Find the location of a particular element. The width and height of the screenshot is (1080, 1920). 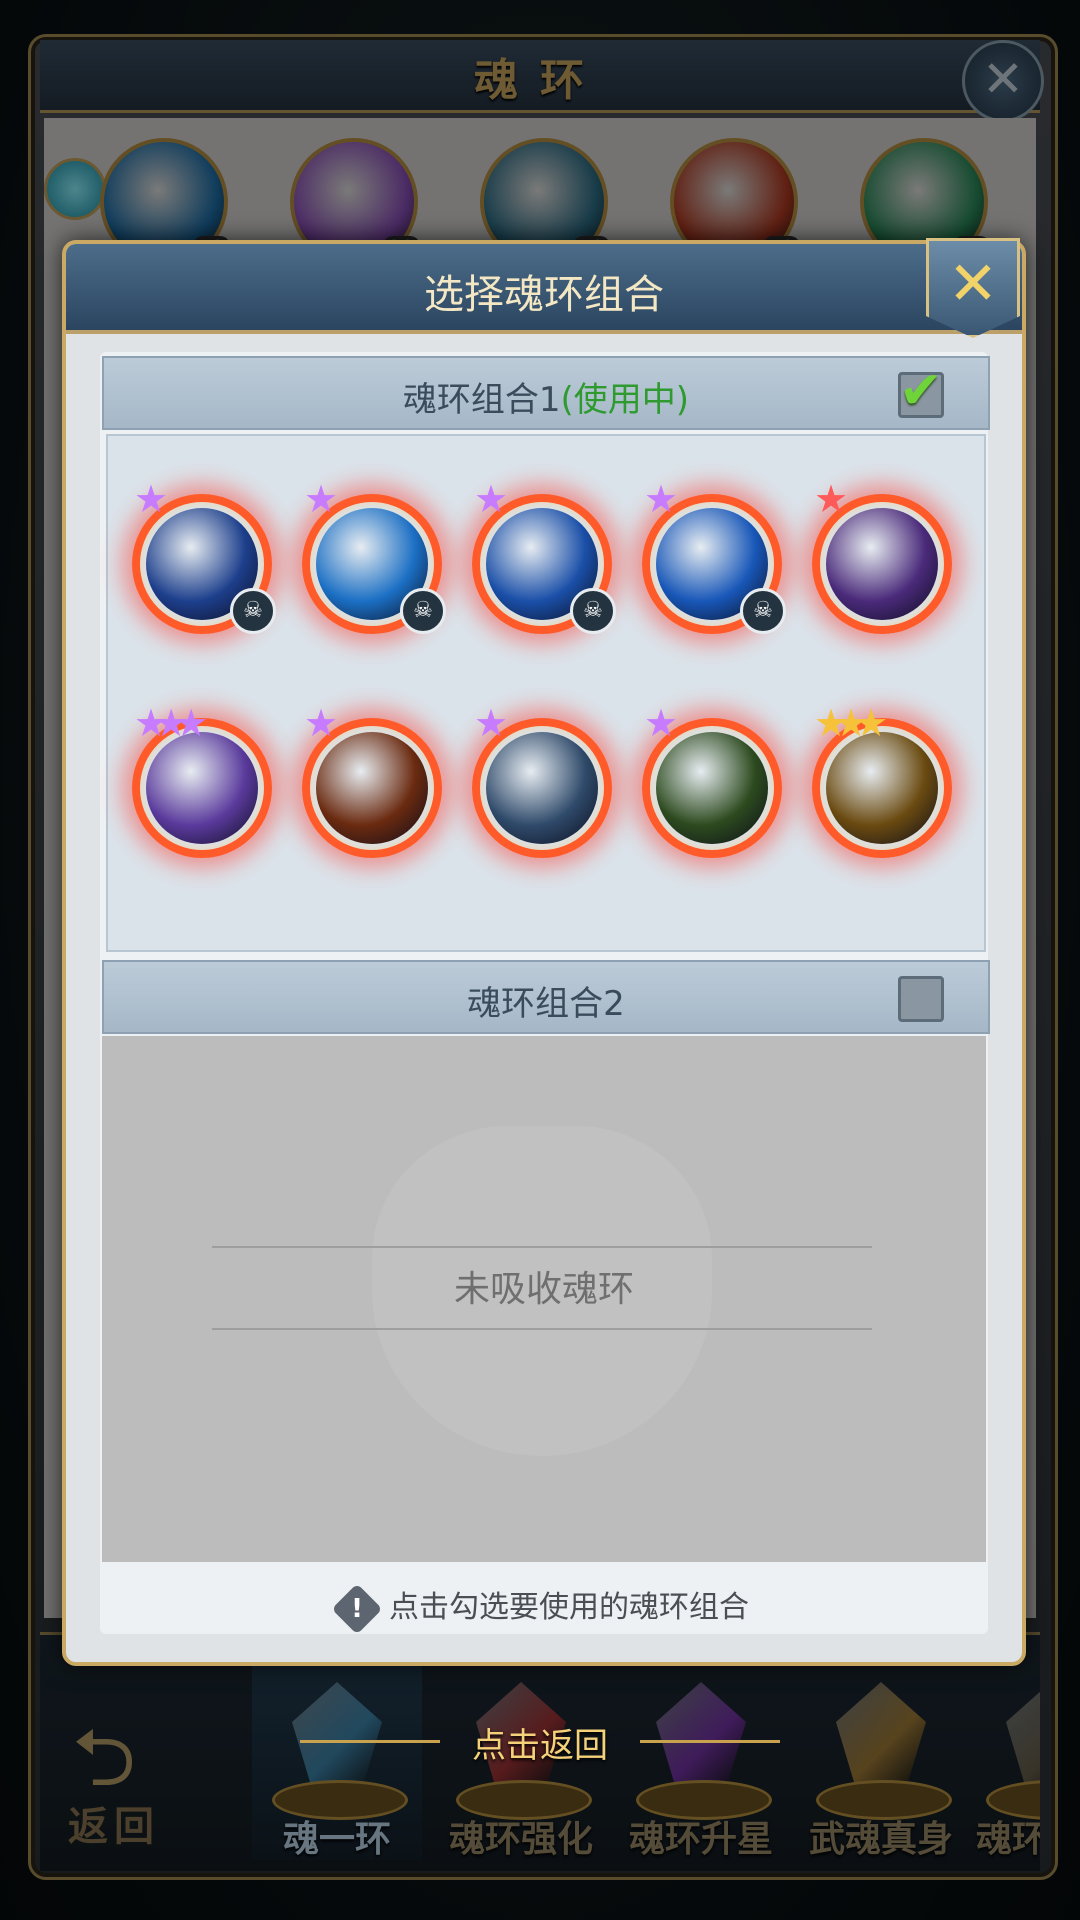

close-icon: ✕ is located at coordinates (973, 284).